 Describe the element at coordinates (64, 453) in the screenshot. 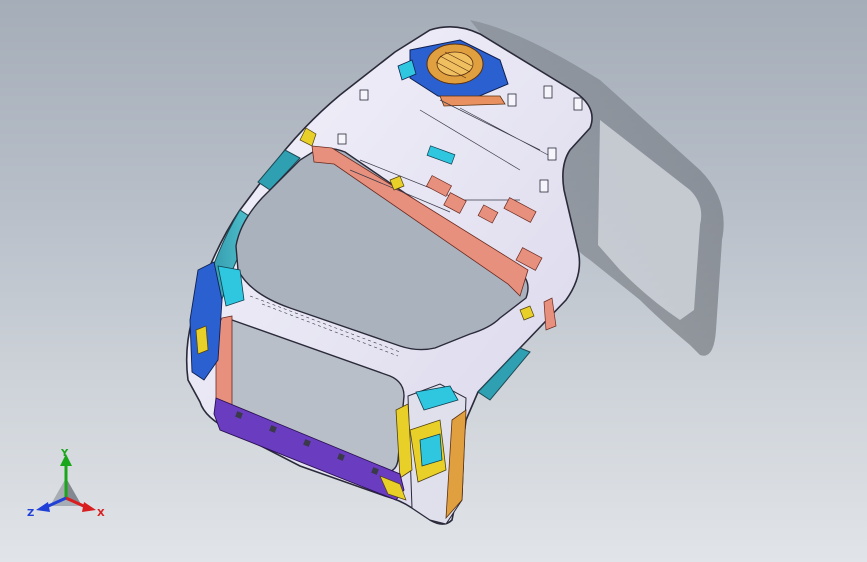

I see `y-axis-label: Y` at that location.